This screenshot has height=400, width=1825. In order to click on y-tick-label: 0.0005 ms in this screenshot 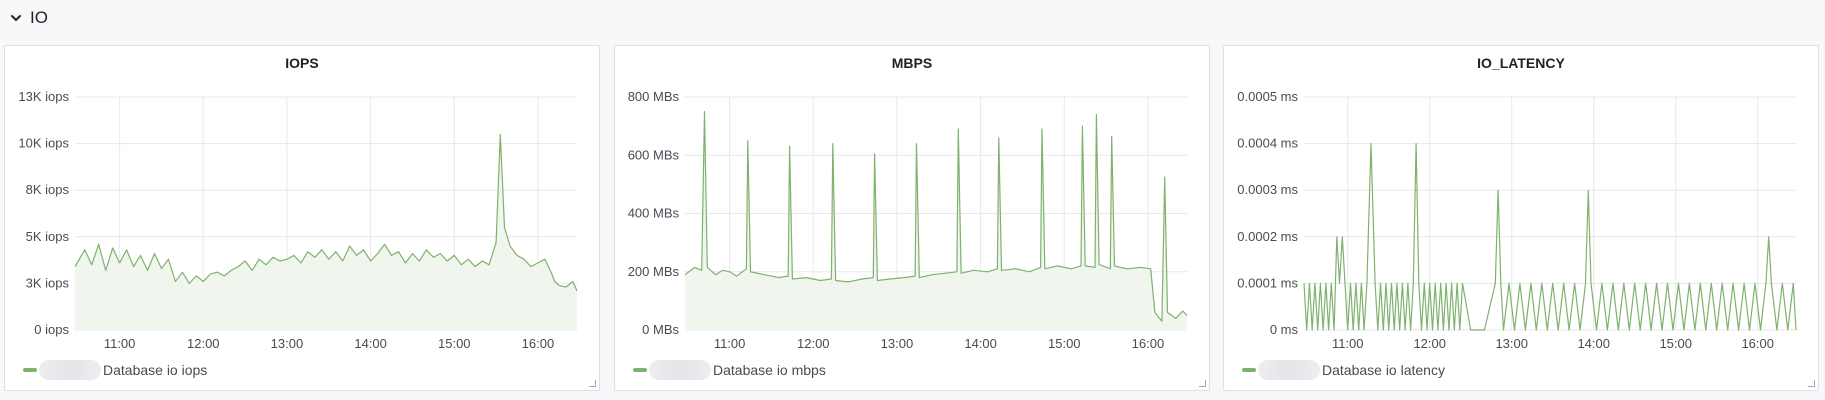, I will do `click(1267, 96)`.